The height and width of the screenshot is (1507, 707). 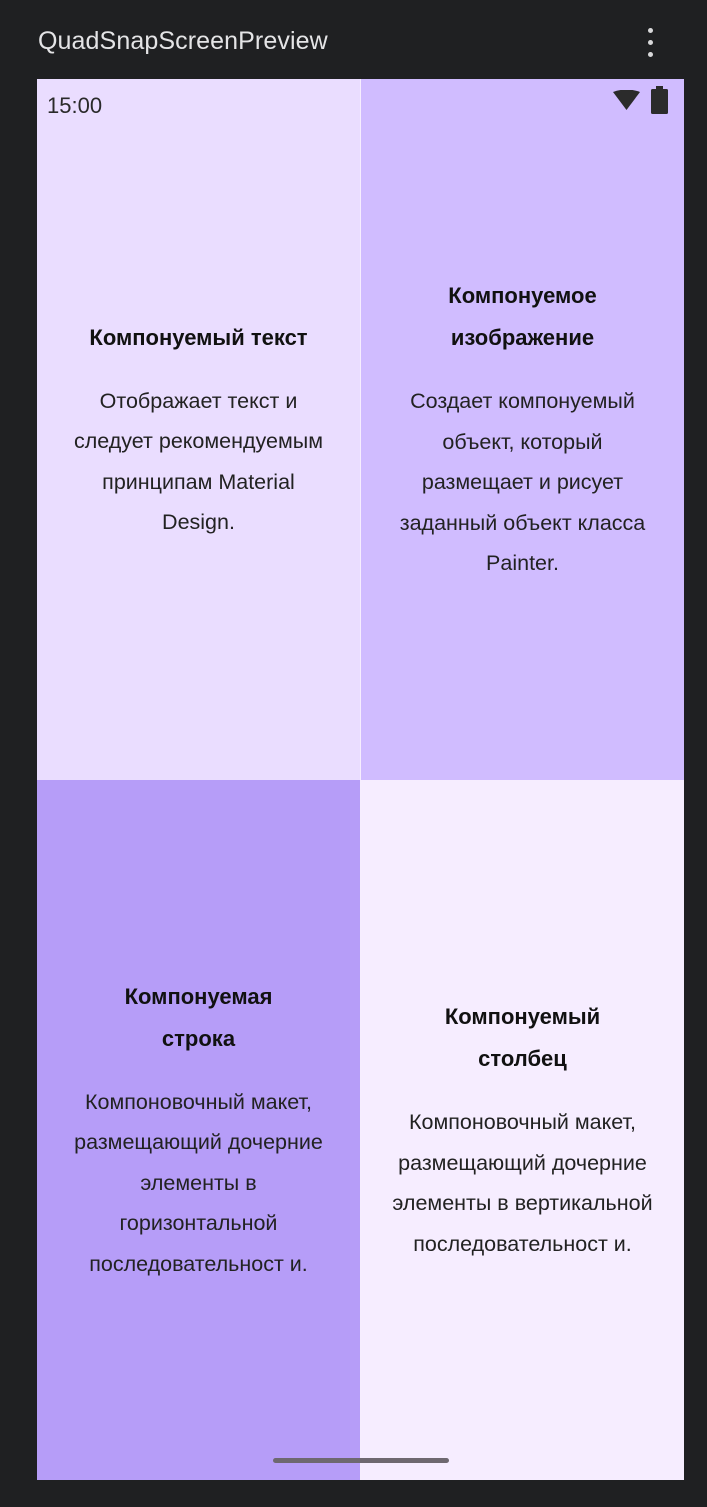 What do you see at coordinates (522, 1037) in the screenshot?
I see `card-title: Компонуемый столбец` at bounding box center [522, 1037].